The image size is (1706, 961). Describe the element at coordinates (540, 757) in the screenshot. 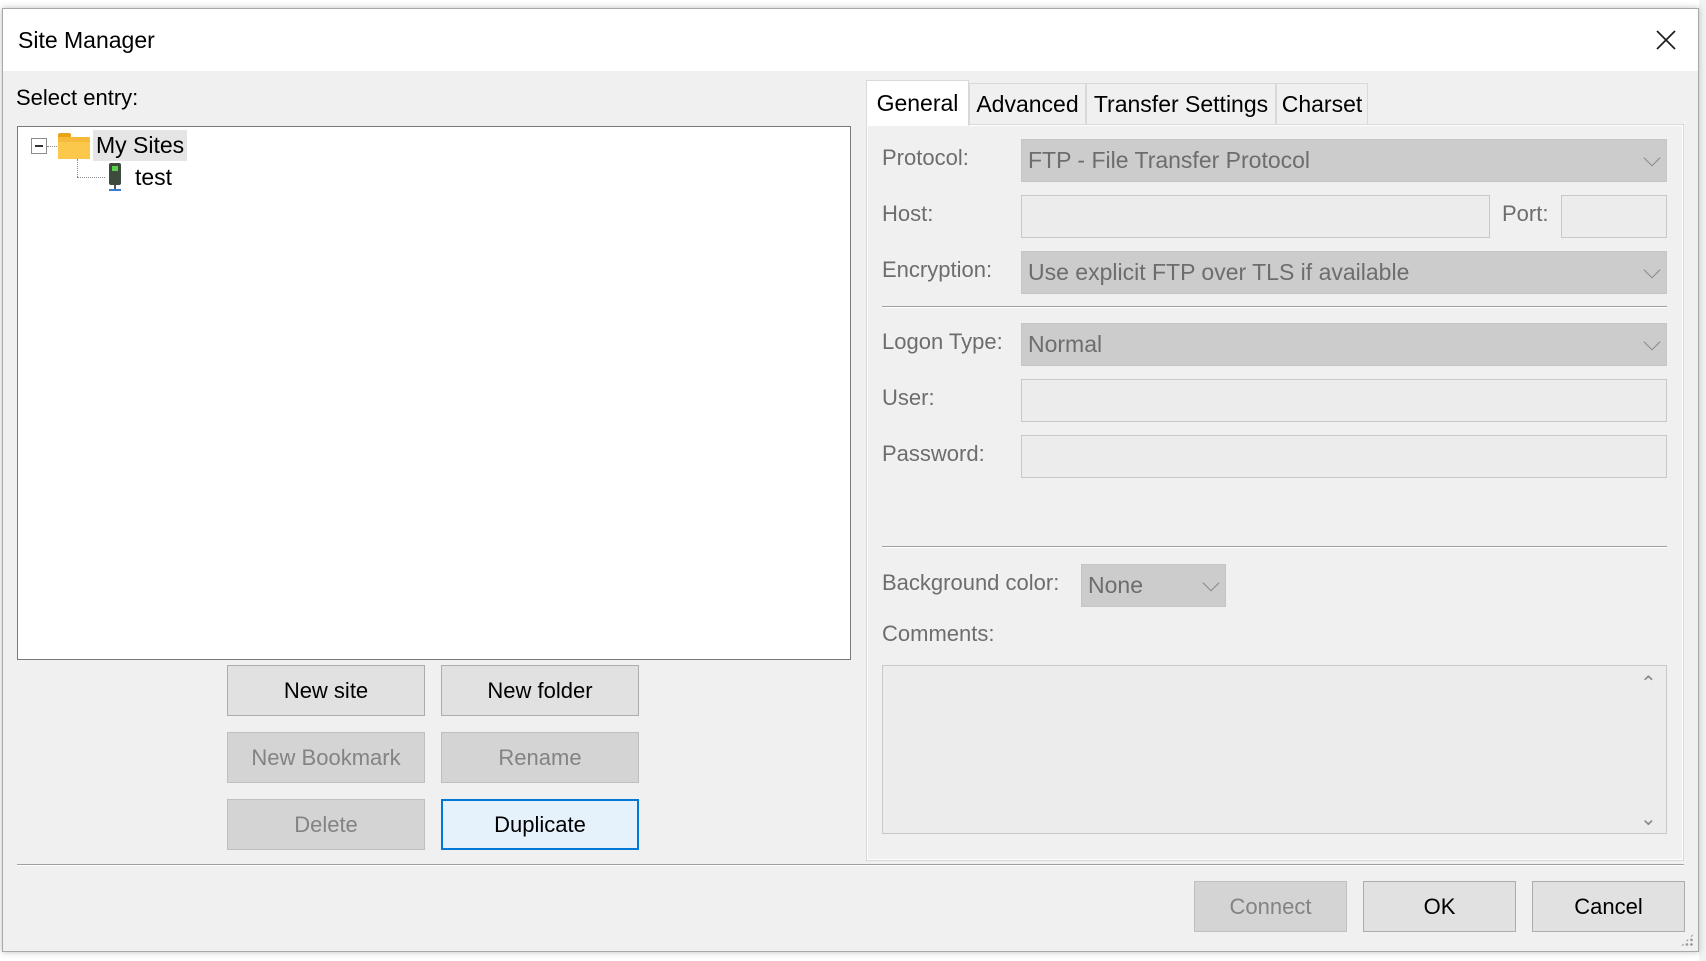

I see `rename-button: Rename` at that location.